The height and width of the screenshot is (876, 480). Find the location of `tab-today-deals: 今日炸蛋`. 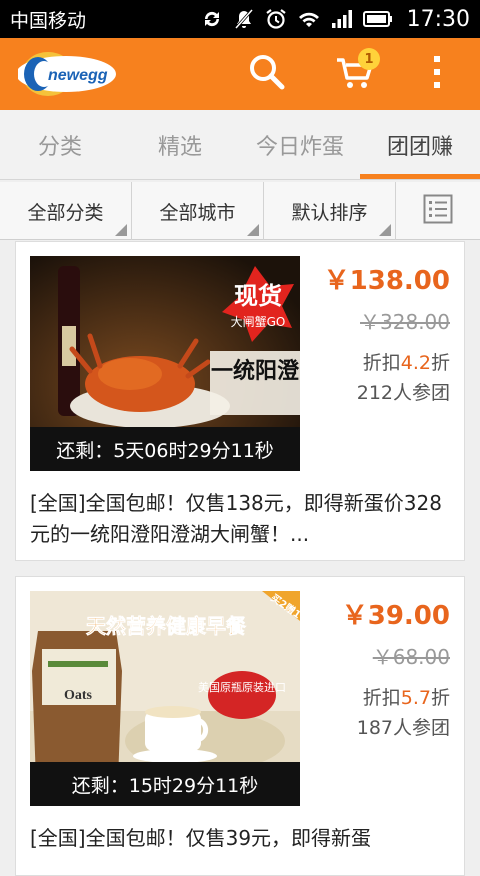

tab-today-deals: 今日炸蛋 is located at coordinates (300, 144).